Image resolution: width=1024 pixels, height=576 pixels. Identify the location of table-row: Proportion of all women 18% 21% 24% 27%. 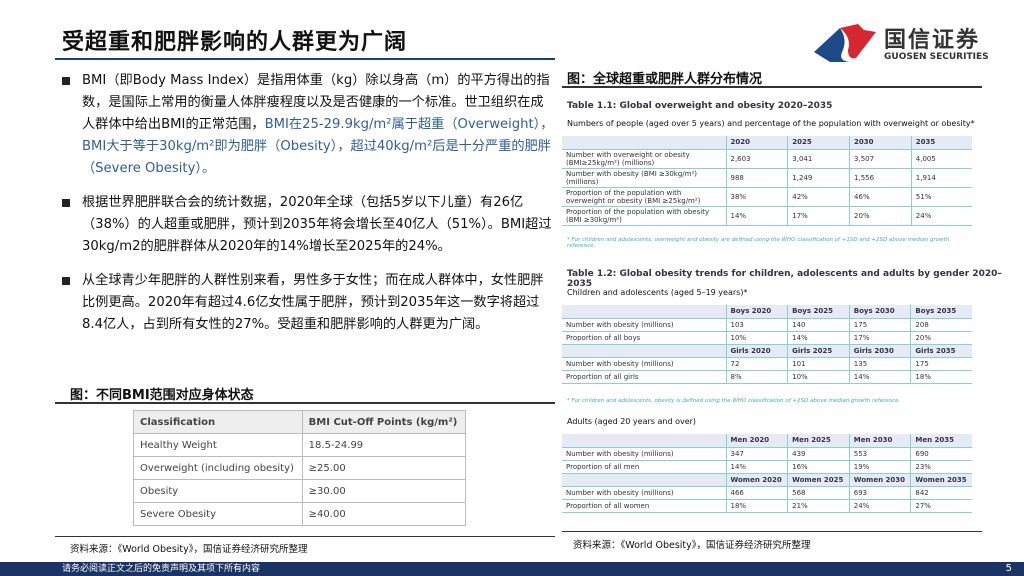
(767, 506).